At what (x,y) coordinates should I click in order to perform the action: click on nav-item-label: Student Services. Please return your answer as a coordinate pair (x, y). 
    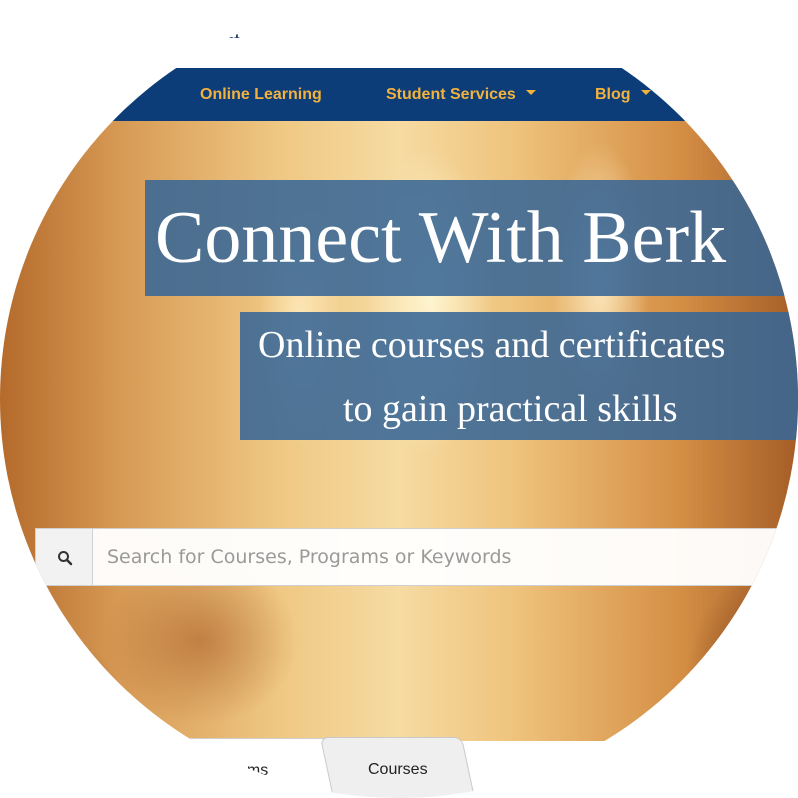
    Looking at the image, I should click on (451, 94).